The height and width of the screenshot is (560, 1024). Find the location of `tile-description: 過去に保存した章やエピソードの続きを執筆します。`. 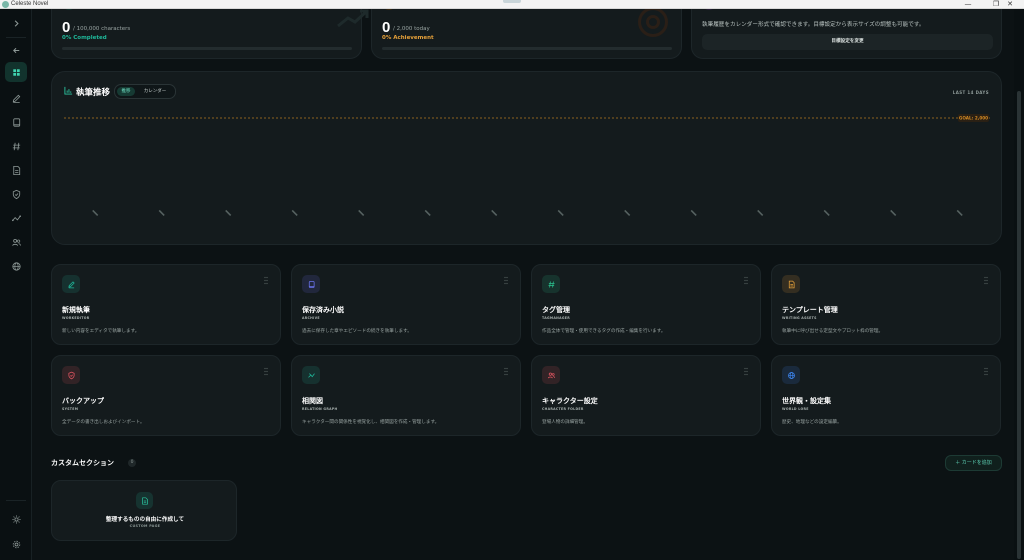

tile-description: 過去に保存した章やエピソードの続きを執筆します。 is located at coordinates (357, 331).